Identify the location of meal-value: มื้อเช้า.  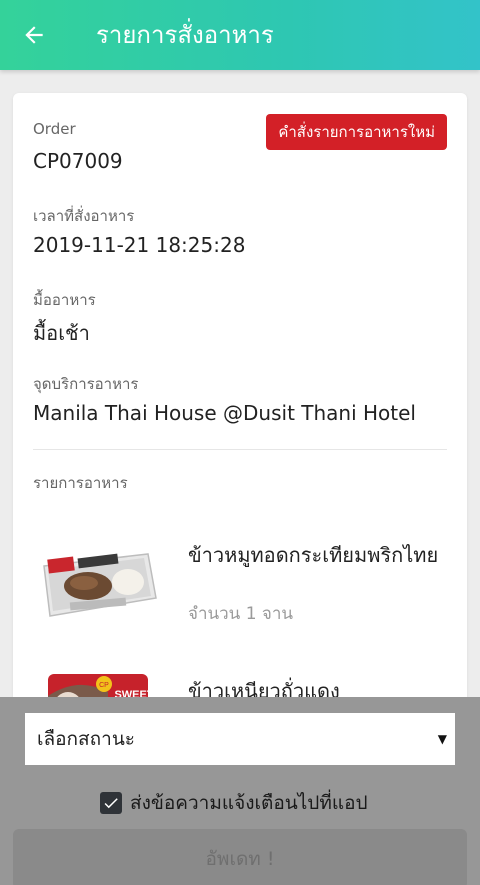
(61, 333).